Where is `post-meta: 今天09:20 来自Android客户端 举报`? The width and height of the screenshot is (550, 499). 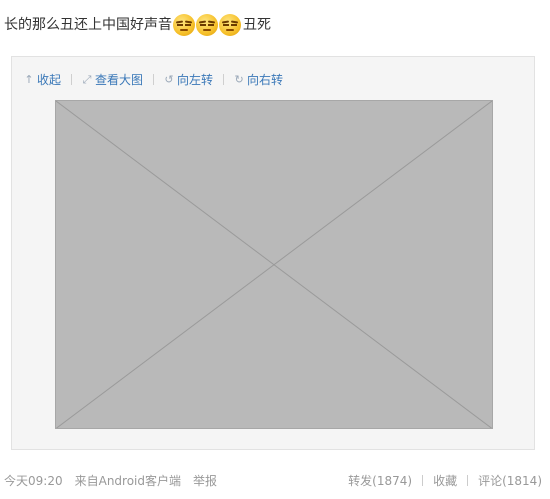
post-meta: 今天09:20 来自Android客户端 举报 is located at coordinates (110, 480).